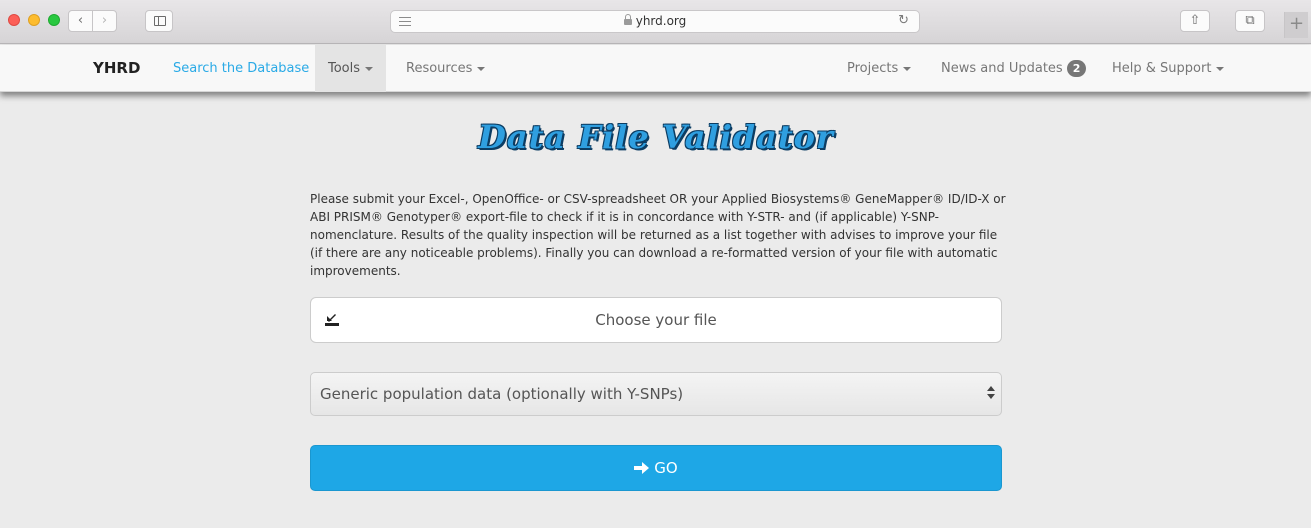  I want to click on page-title: Data File Validator, so click(656, 137).